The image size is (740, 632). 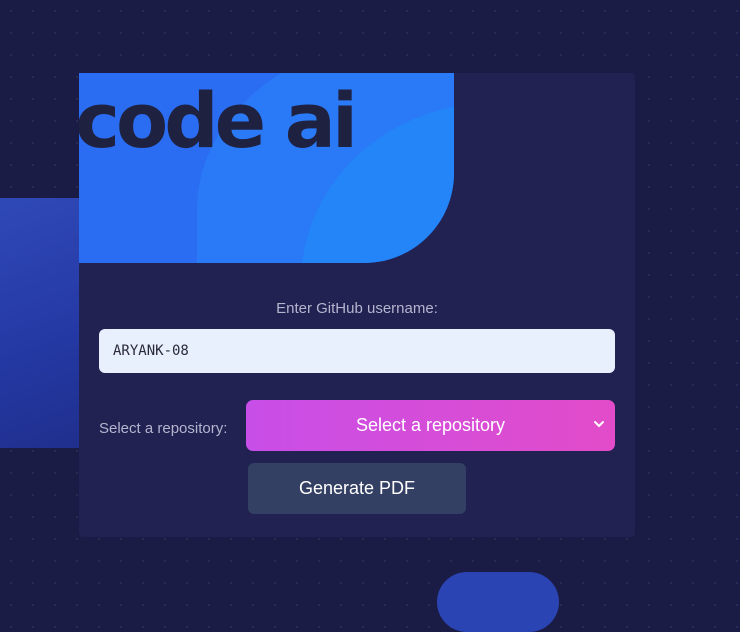 I want to click on generate-pdf-button: Generate PDF, so click(x=357, y=488).